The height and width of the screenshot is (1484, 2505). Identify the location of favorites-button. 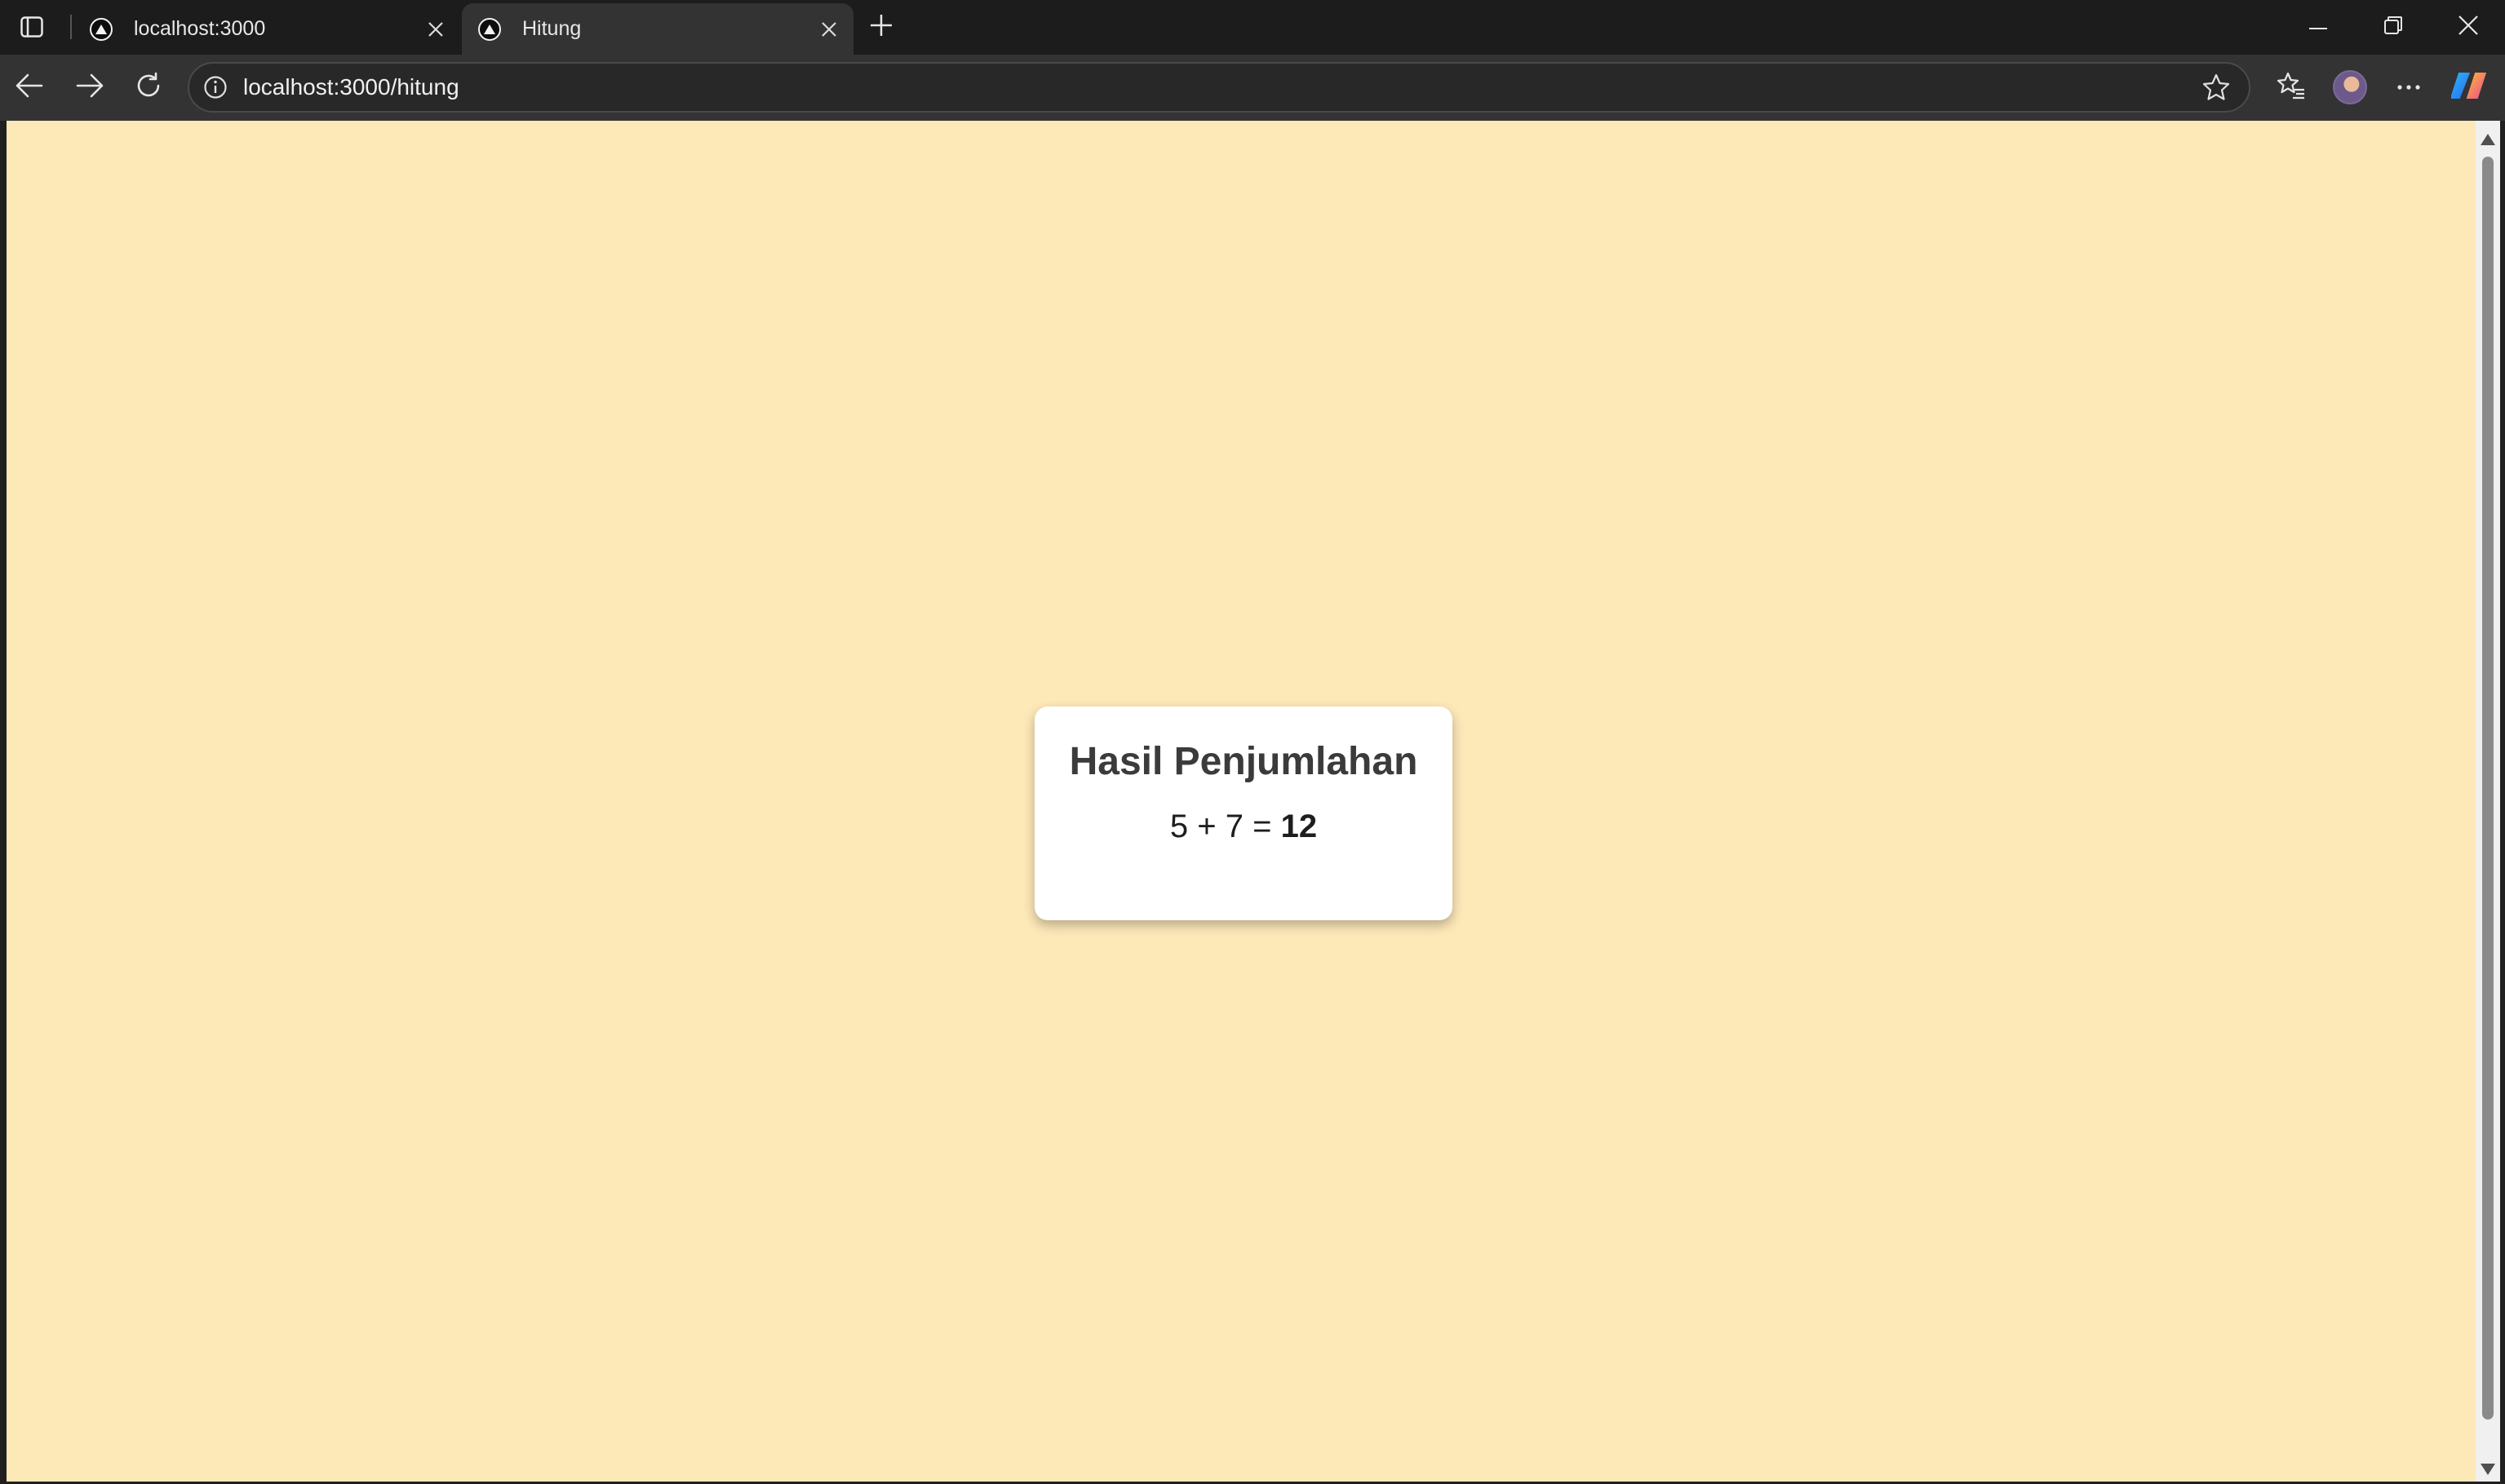
(2291, 87).